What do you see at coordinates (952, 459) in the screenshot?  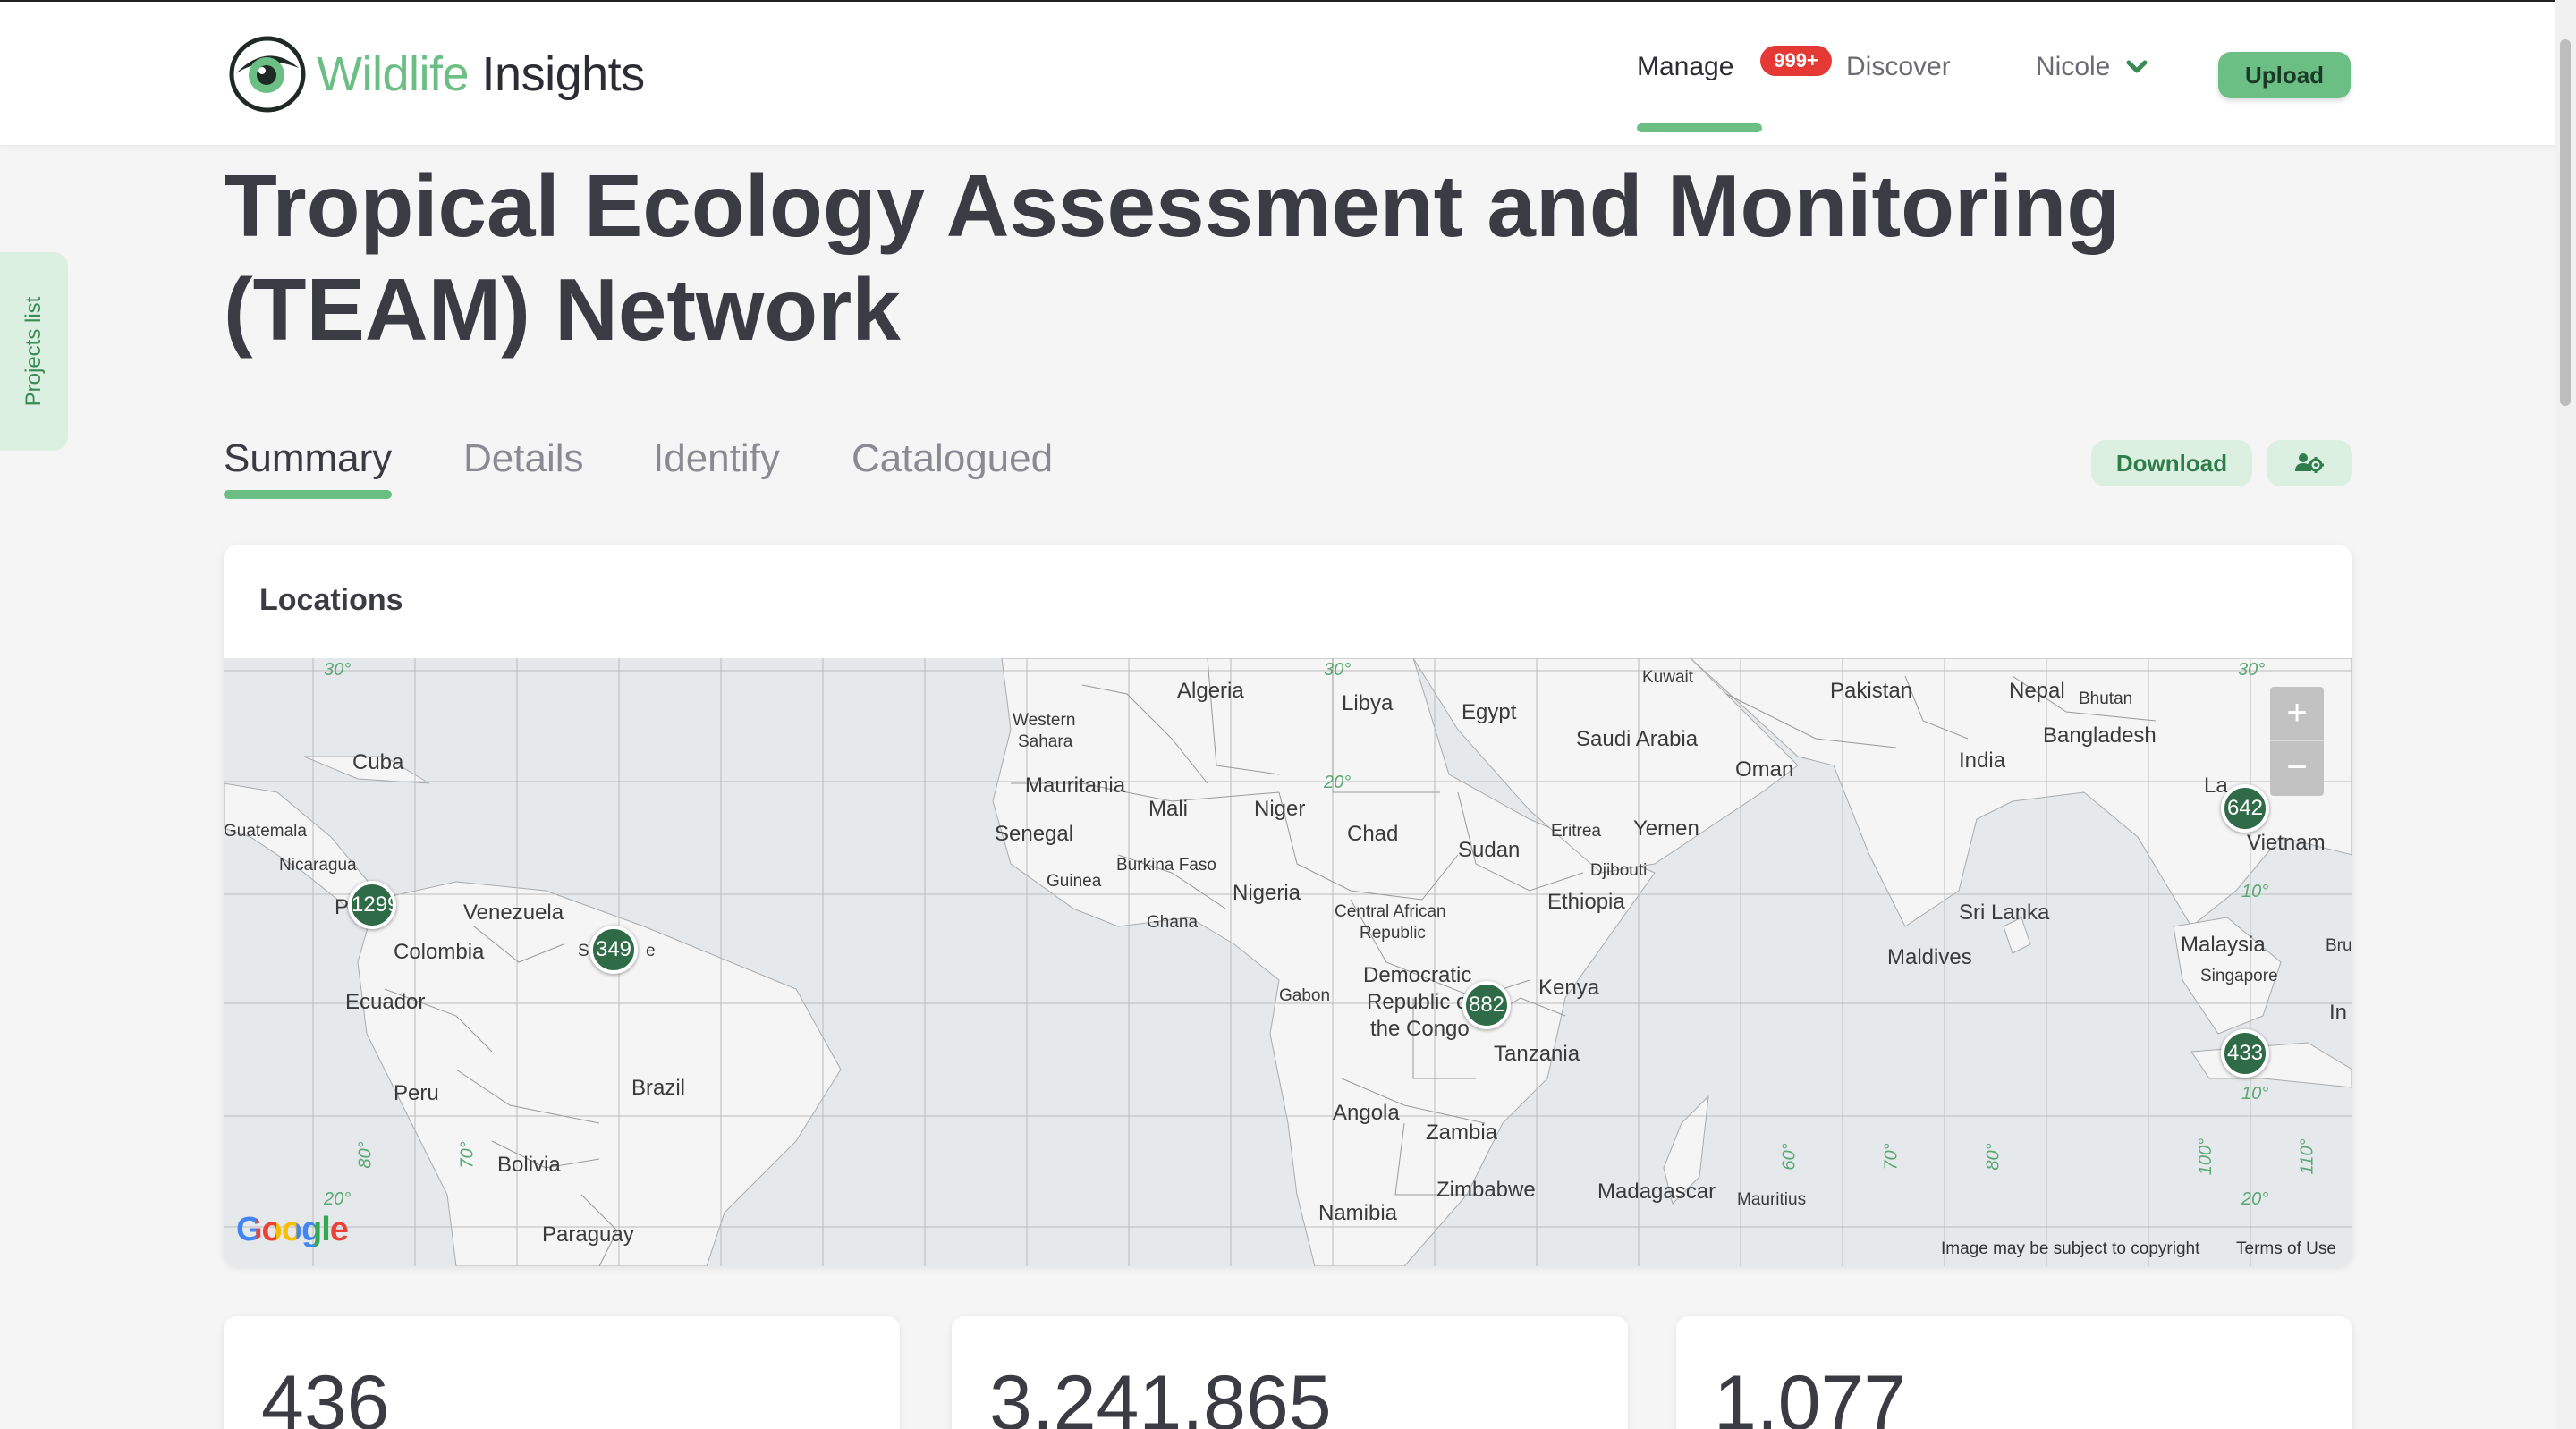 I see `tab-catalogued: Catalogued` at bounding box center [952, 459].